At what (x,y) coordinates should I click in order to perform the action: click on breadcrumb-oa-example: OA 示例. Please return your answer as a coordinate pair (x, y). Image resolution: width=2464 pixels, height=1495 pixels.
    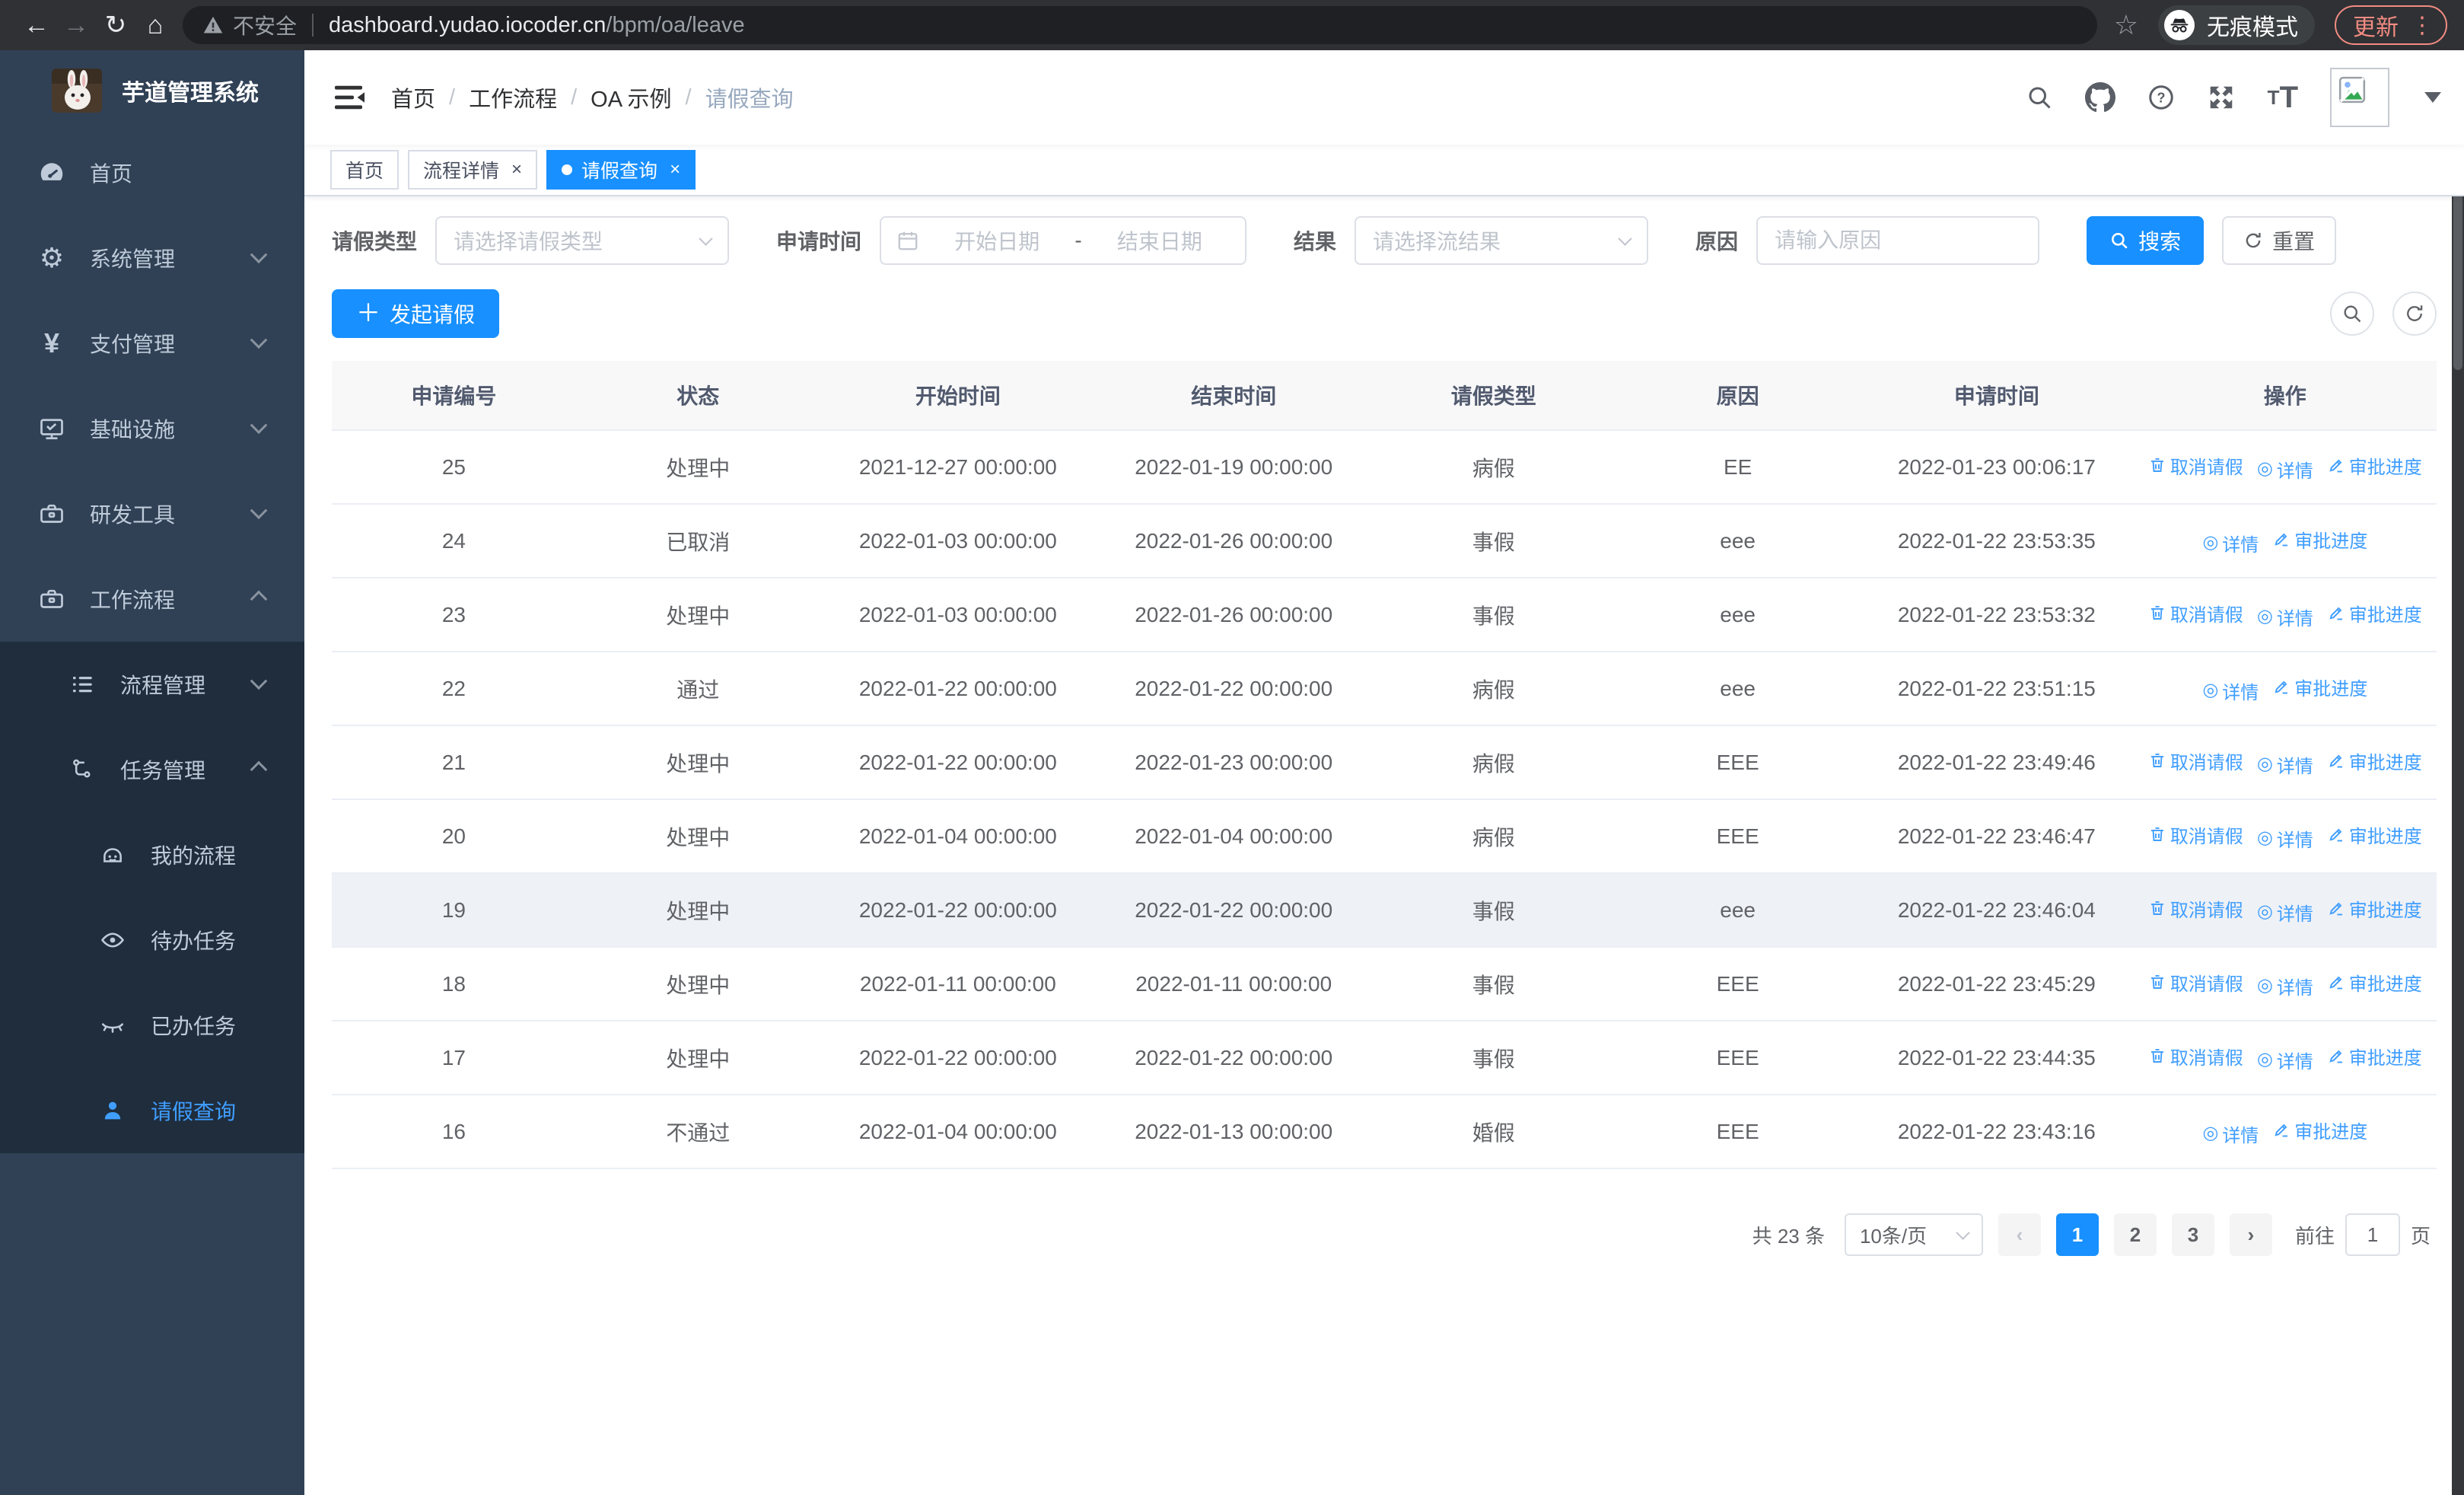
    Looking at the image, I should click on (631, 97).